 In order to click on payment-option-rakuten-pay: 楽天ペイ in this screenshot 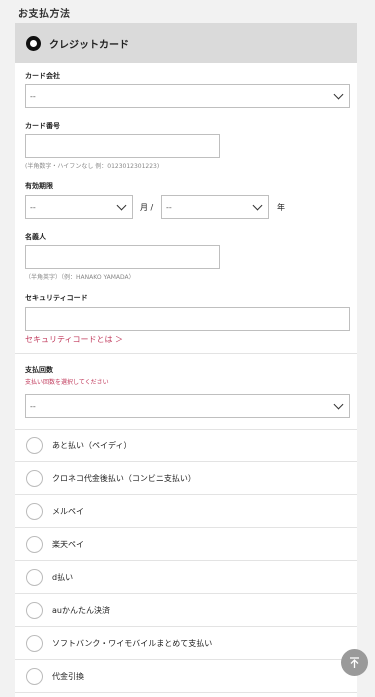, I will do `click(186, 544)`.